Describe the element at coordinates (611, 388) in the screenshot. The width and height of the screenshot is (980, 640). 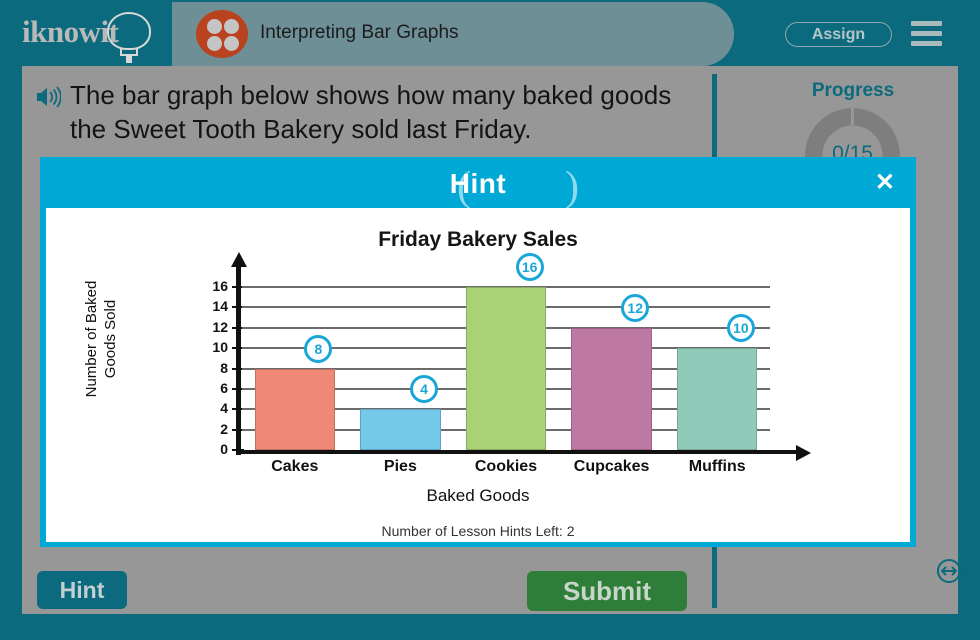
I see `bar-cupcakes` at that location.